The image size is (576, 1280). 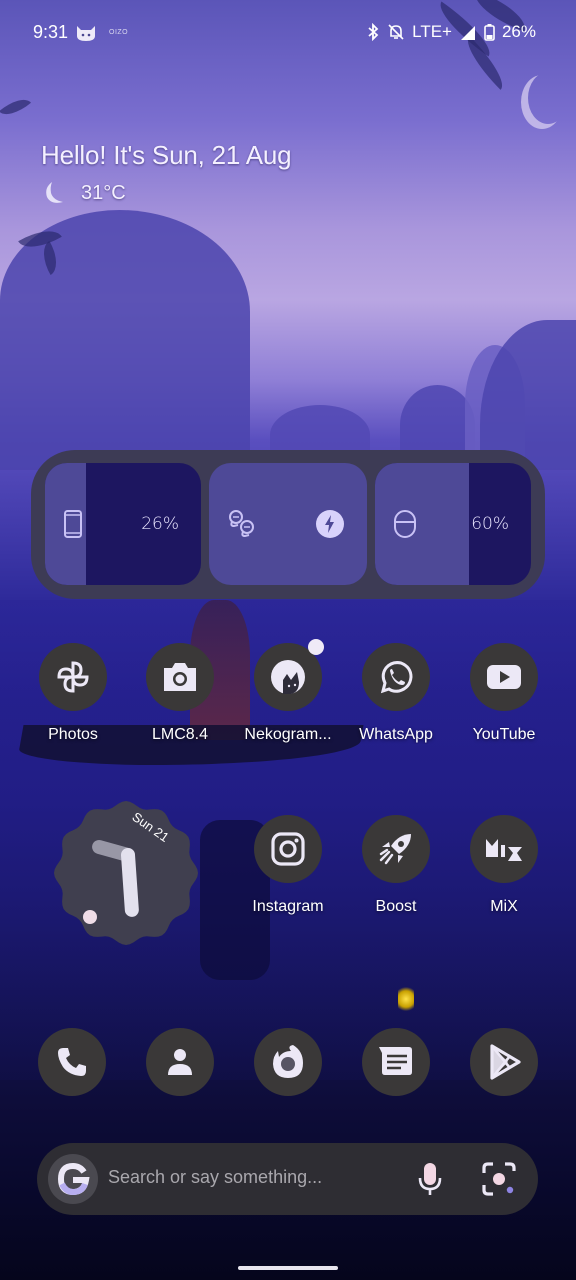 What do you see at coordinates (504, 906) in the screenshot?
I see `app-label: MiX` at bounding box center [504, 906].